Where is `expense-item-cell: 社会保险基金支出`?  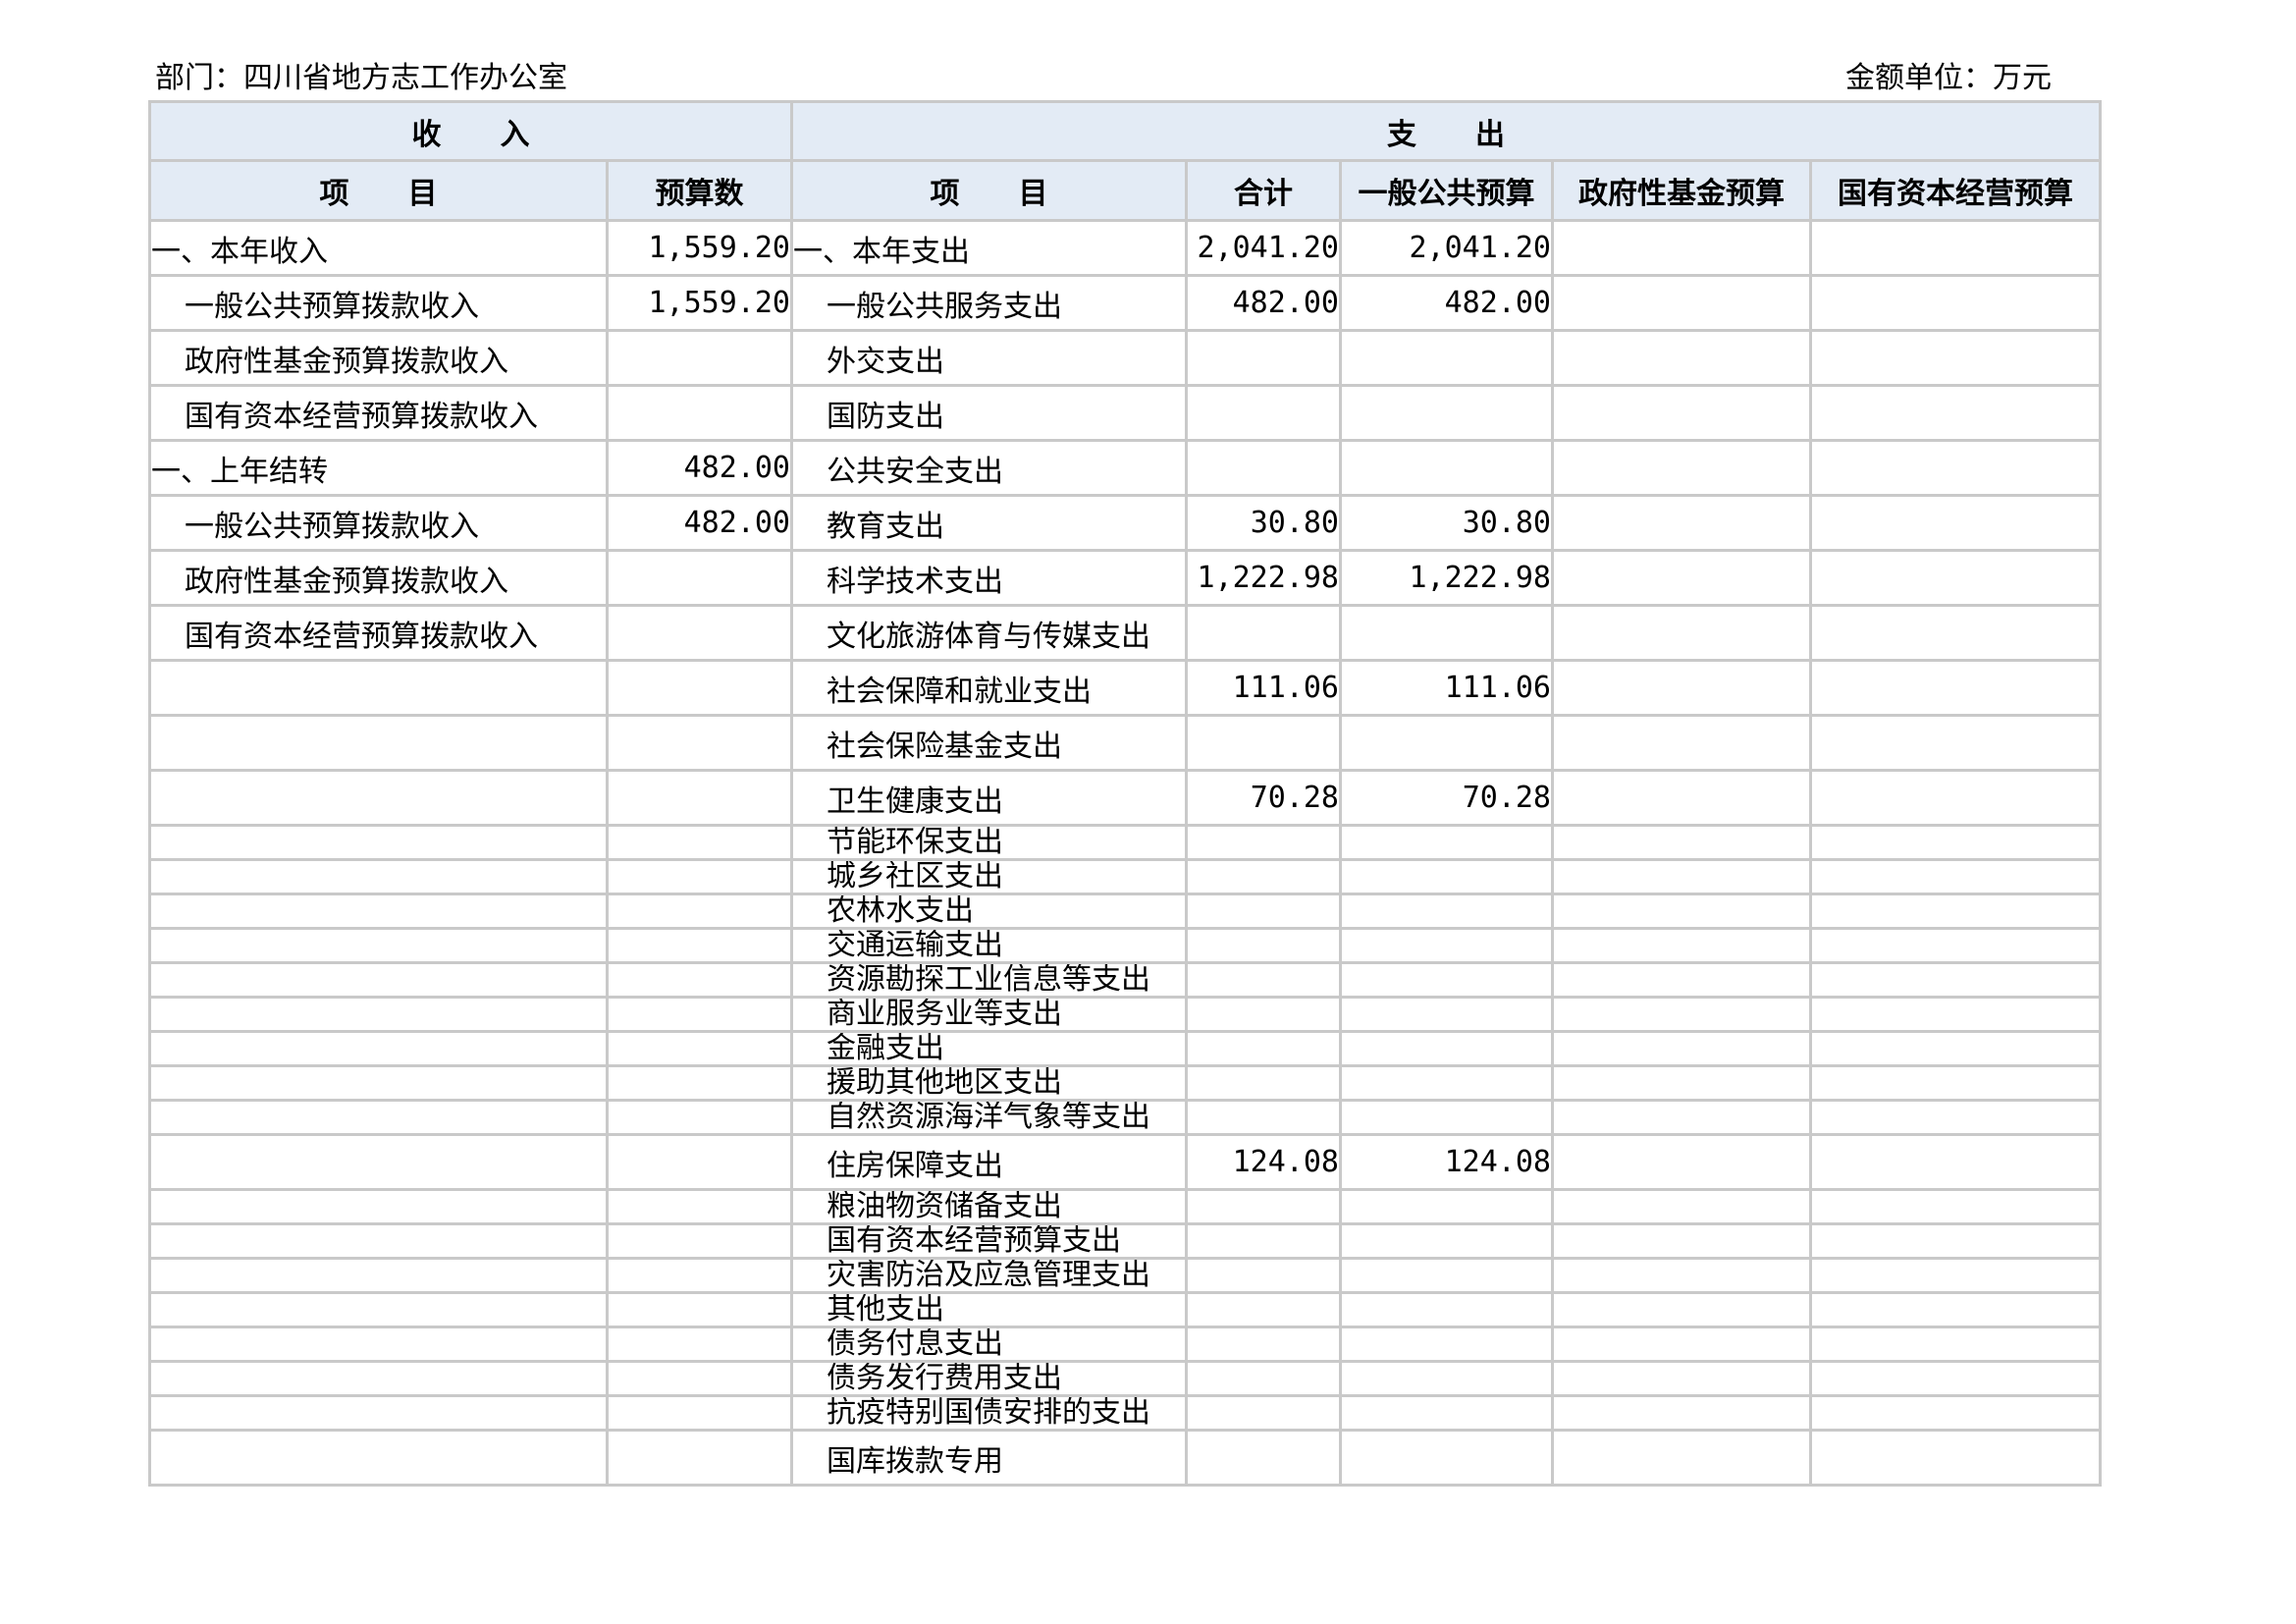 expense-item-cell: 社会保险基金支出 is located at coordinates (989, 743).